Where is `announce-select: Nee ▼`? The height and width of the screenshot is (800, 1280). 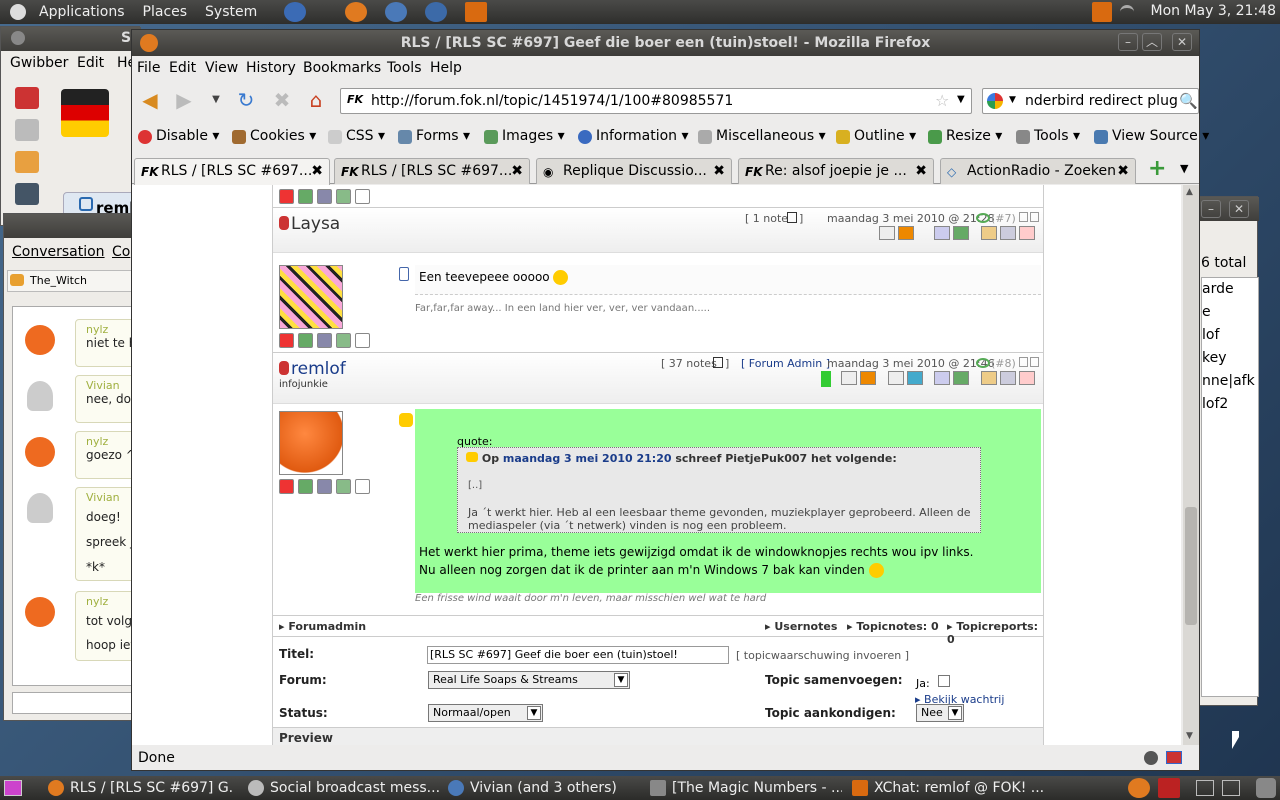 announce-select: Nee ▼ is located at coordinates (940, 713).